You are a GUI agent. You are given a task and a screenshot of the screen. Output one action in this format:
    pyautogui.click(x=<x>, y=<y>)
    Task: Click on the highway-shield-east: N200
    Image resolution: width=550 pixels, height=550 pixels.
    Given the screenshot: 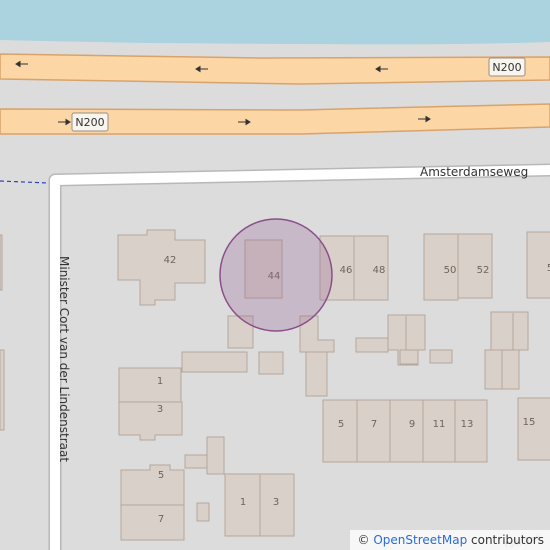 What is the action you would take?
    pyautogui.click(x=507, y=67)
    